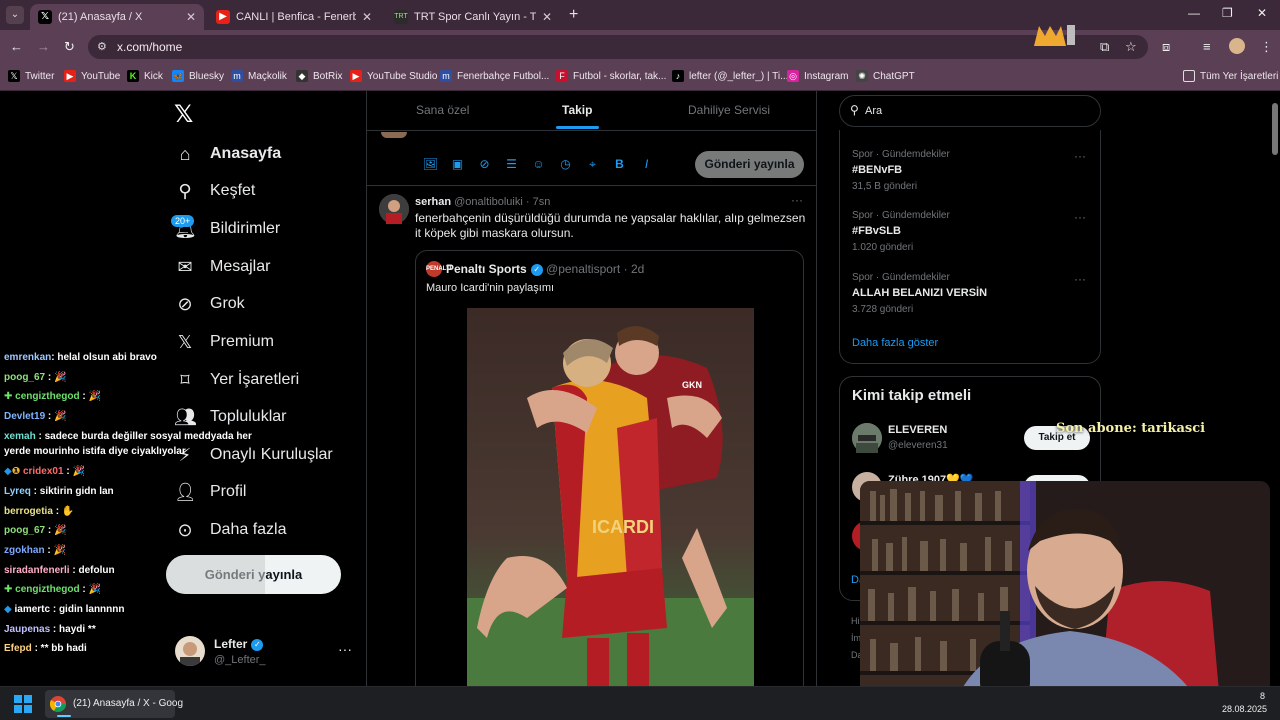 Image resolution: width=1280 pixels, height=720 pixels. I want to click on gif-icon: ▣, so click(457, 164).